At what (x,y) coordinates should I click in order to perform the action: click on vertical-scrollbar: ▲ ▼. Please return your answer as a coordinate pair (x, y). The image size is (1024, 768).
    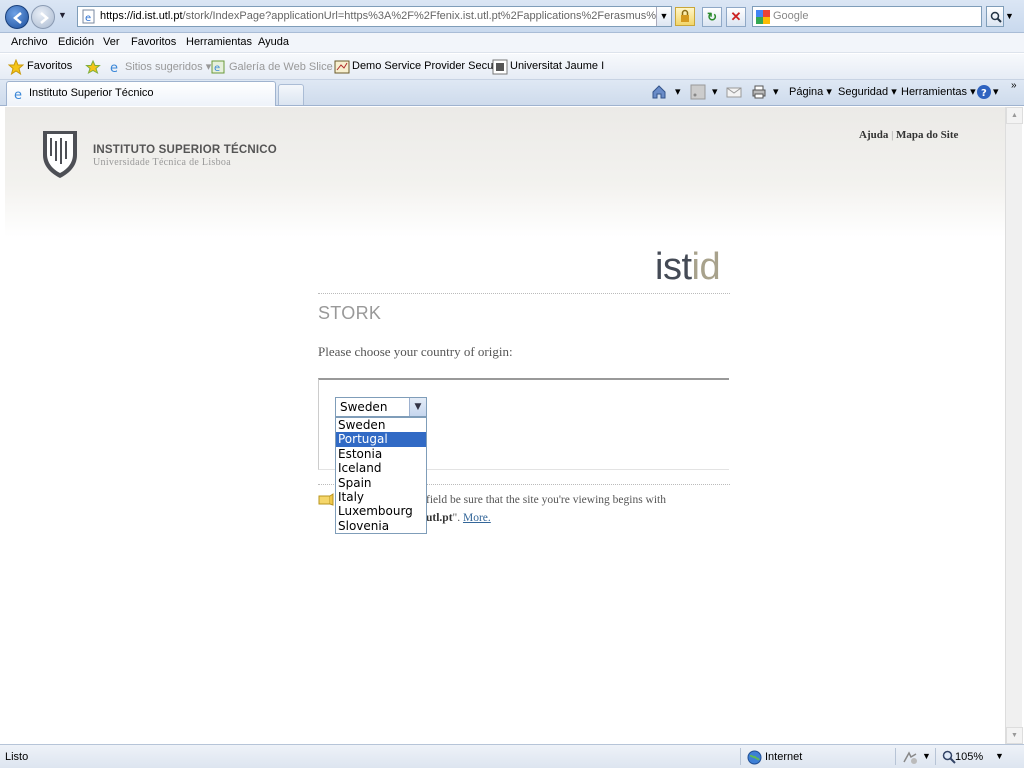
    Looking at the image, I should click on (1014, 425).